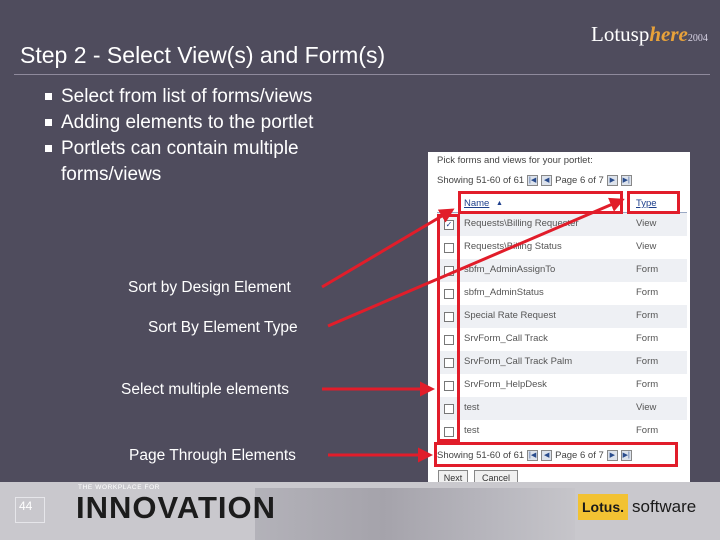 The height and width of the screenshot is (540, 720). I want to click on lotus-logo: Lotus., so click(603, 507).